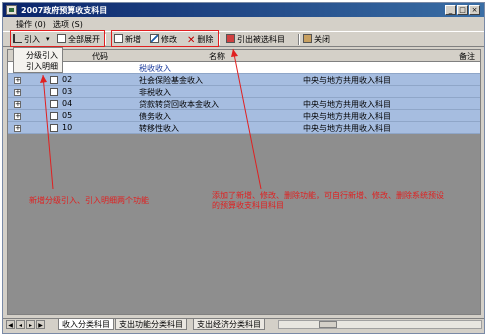 The image size is (487, 336). Describe the element at coordinates (217, 56) in the screenshot. I see `header-name: 名称` at that location.